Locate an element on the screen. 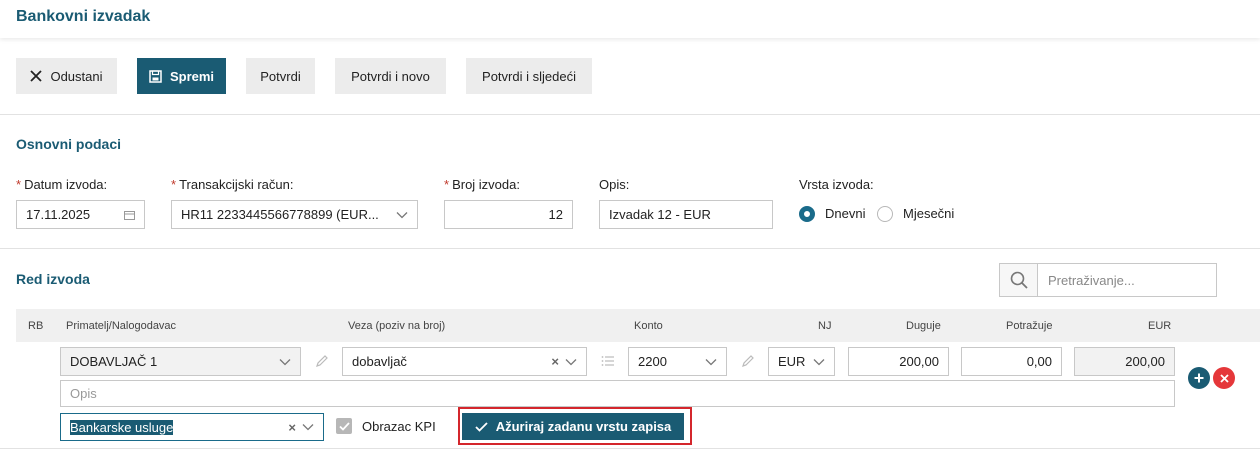  record-type-value: Bankarske usluge is located at coordinates (122, 427).